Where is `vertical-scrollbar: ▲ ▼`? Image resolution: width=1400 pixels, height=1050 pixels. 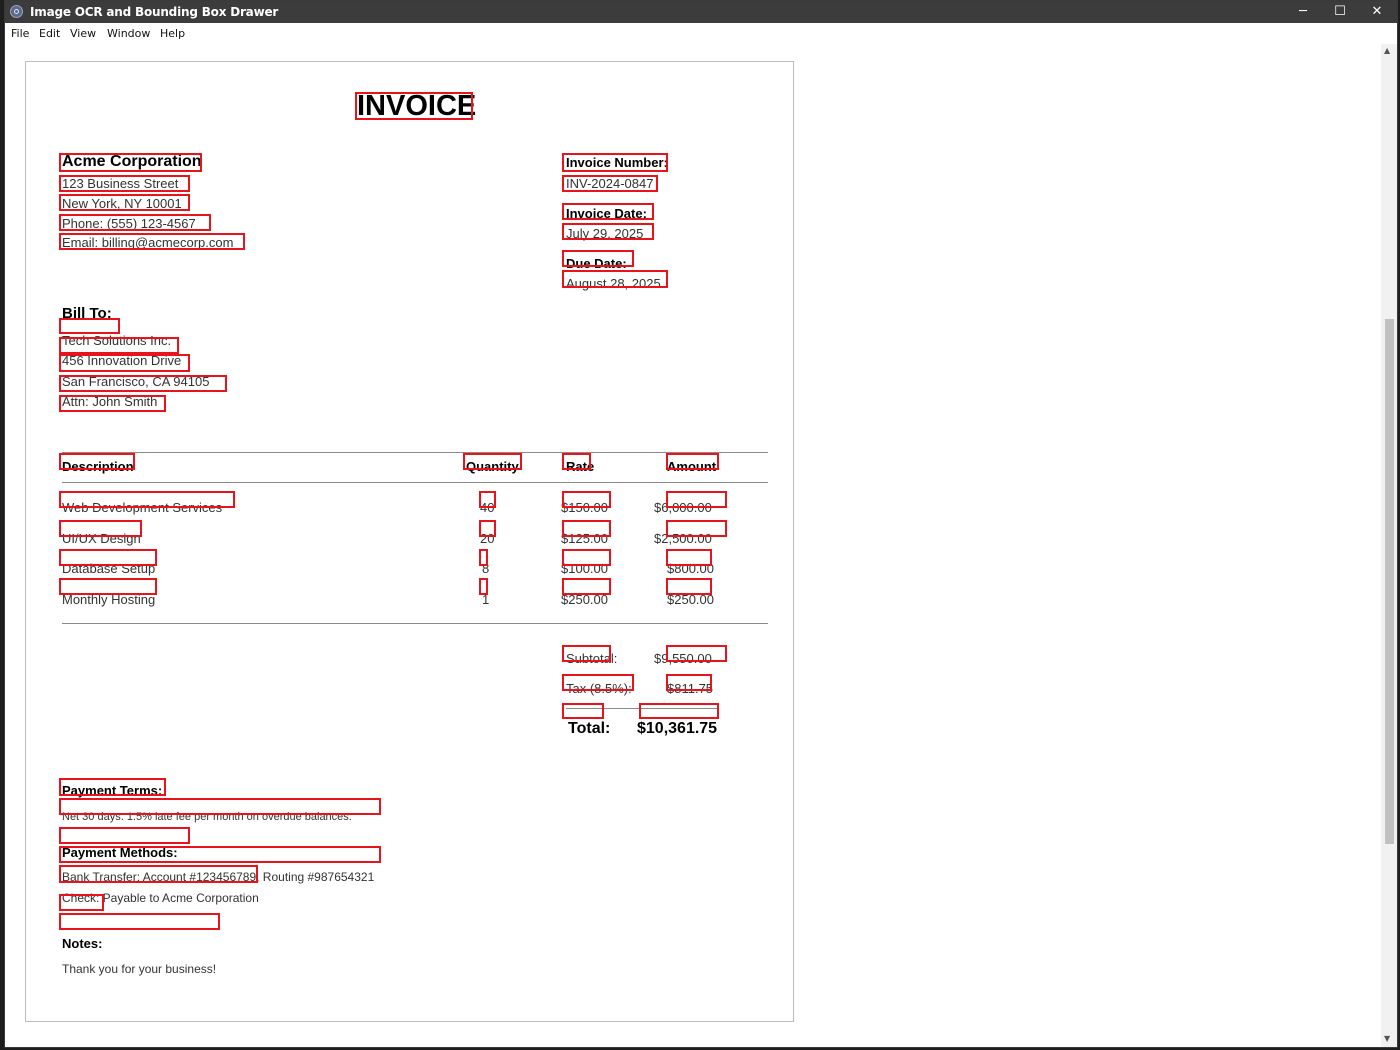 vertical-scrollbar: ▲ ▼ is located at coordinates (1389, 545).